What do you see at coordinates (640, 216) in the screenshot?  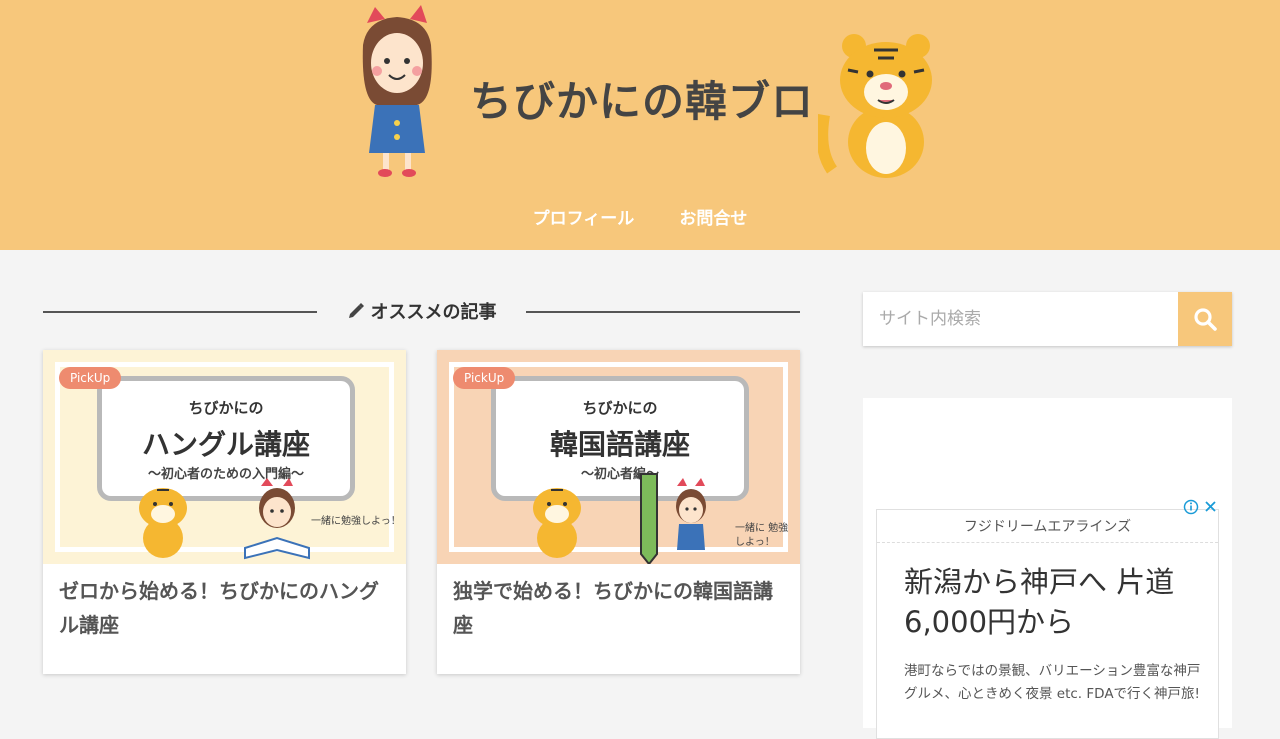 I see `main-nav: プロフィール お問合せ` at bounding box center [640, 216].